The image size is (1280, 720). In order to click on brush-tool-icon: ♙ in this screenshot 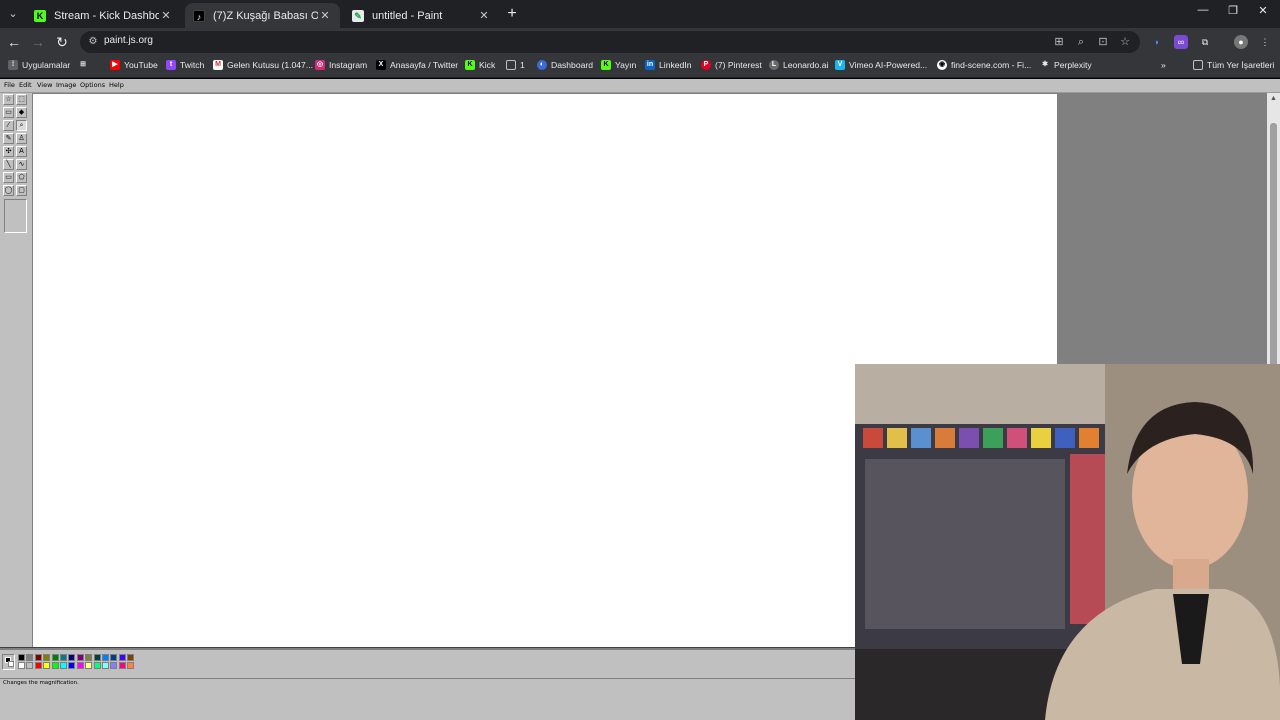, I will do `click(21, 138)`.